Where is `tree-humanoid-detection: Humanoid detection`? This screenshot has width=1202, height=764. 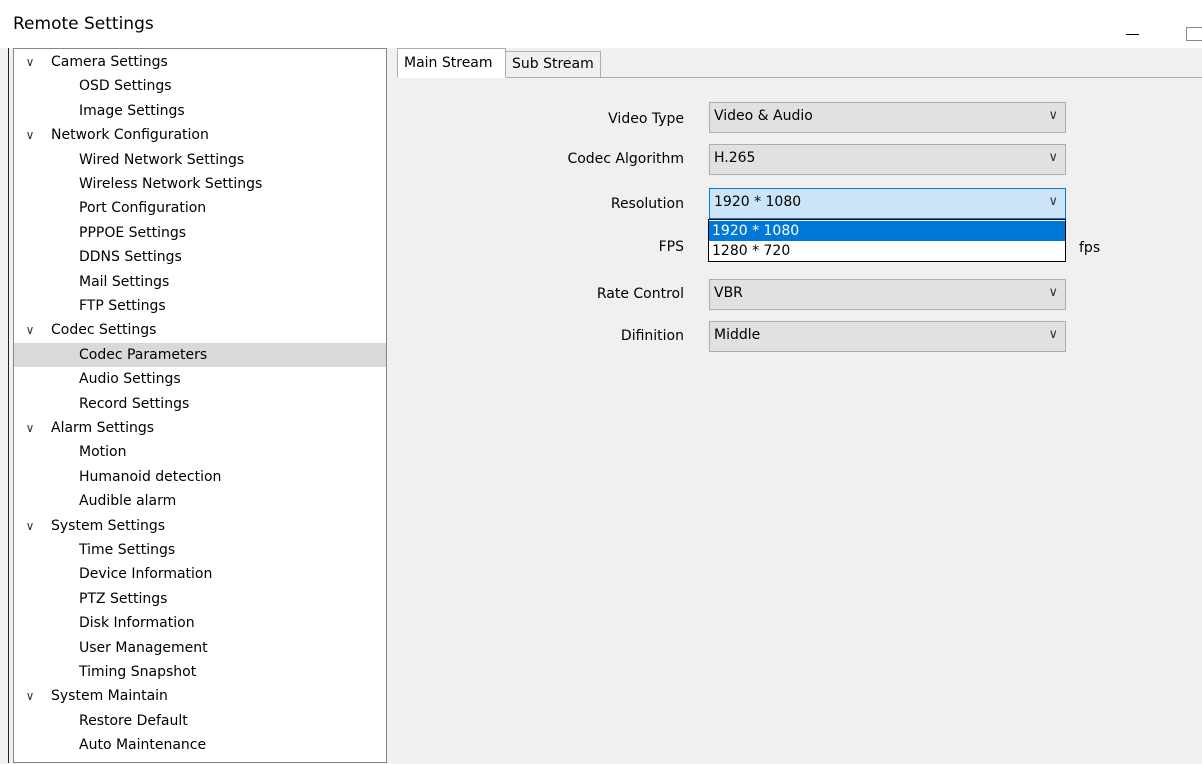
tree-humanoid-detection: Humanoid detection is located at coordinates (200, 477).